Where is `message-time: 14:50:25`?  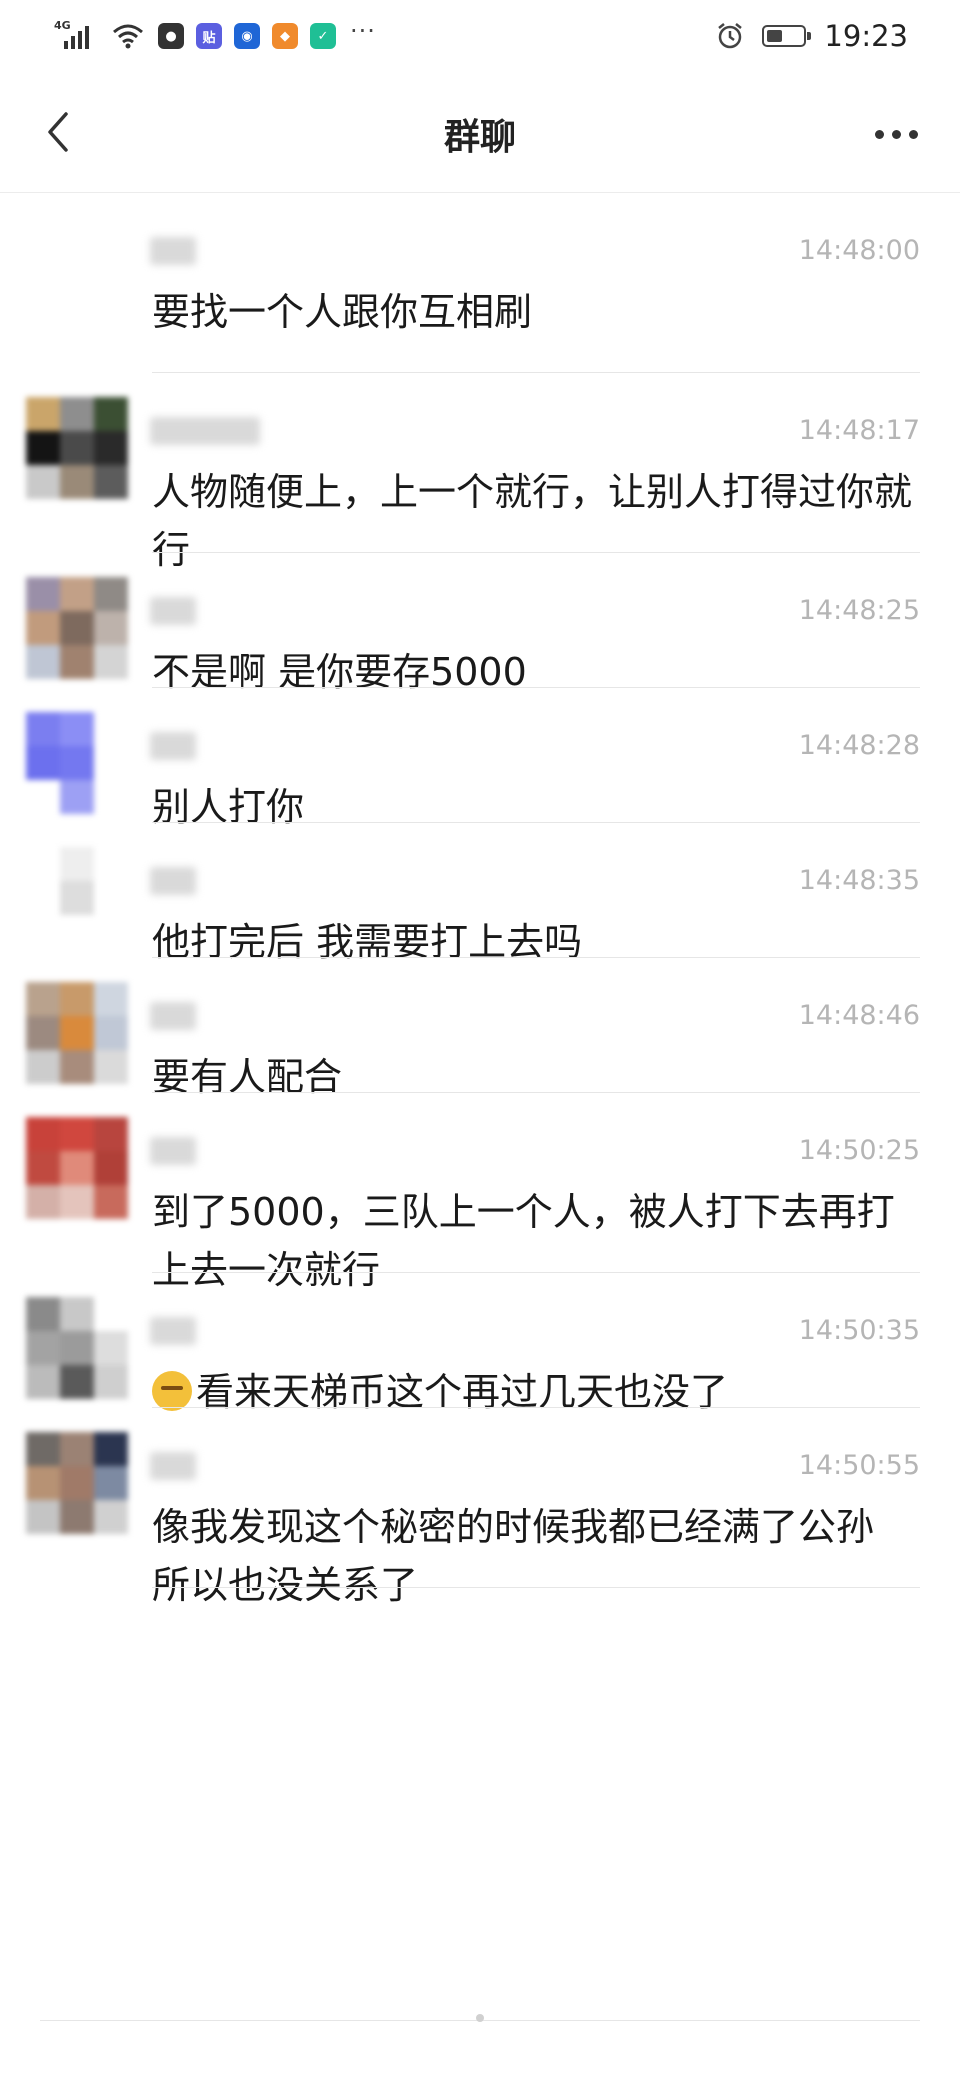
message-time: 14:50:25 is located at coordinates (859, 1150).